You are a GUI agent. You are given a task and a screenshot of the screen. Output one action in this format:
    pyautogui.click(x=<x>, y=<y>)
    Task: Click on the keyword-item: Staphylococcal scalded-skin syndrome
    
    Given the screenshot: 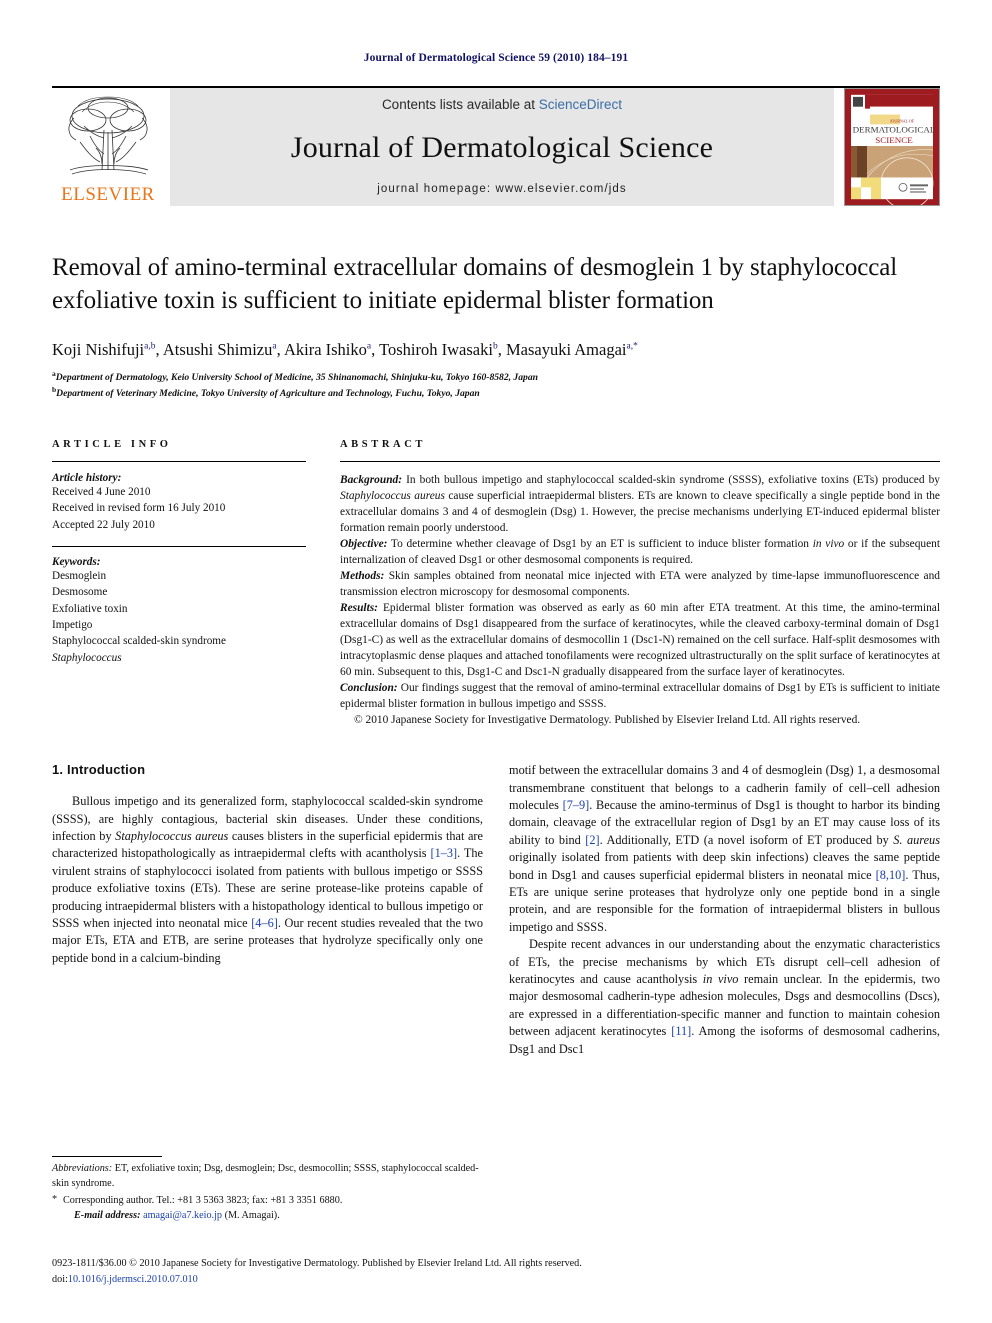 What is the action you would take?
    pyautogui.click(x=139, y=641)
    